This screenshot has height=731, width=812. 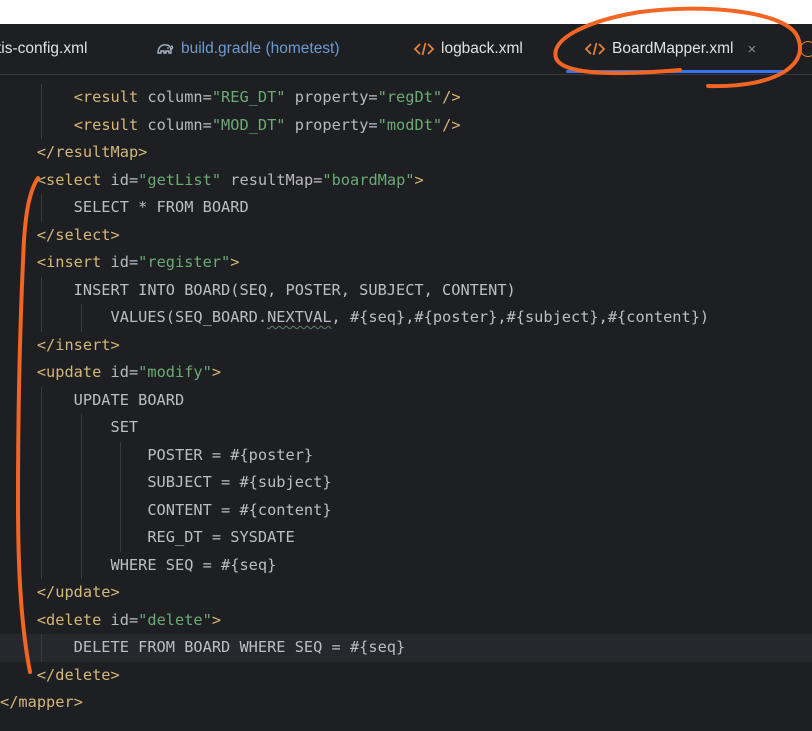 What do you see at coordinates (138, 262) in the screenshot?
I see `code-text: <insert id="register">` at bounding box center [138, 262].